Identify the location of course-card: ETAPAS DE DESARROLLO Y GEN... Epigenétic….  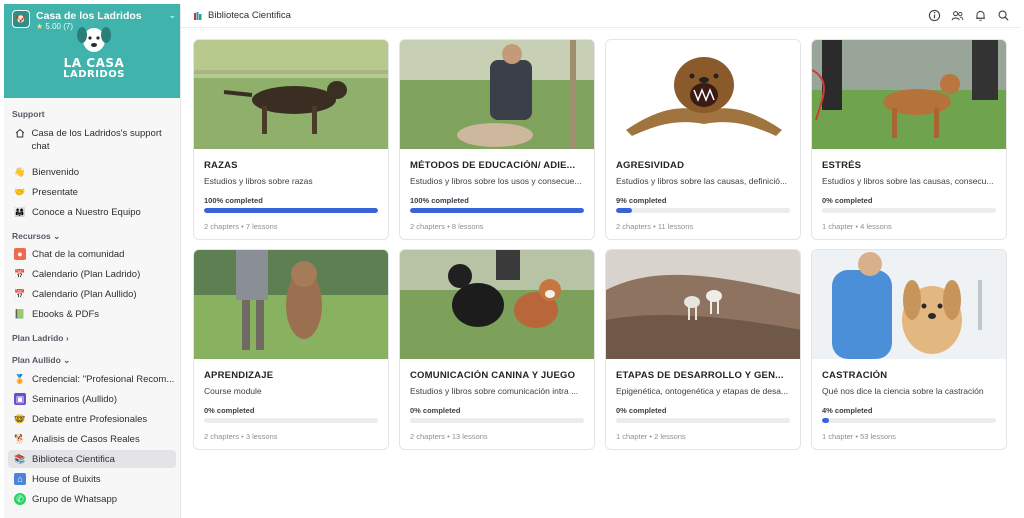
(703, 349).